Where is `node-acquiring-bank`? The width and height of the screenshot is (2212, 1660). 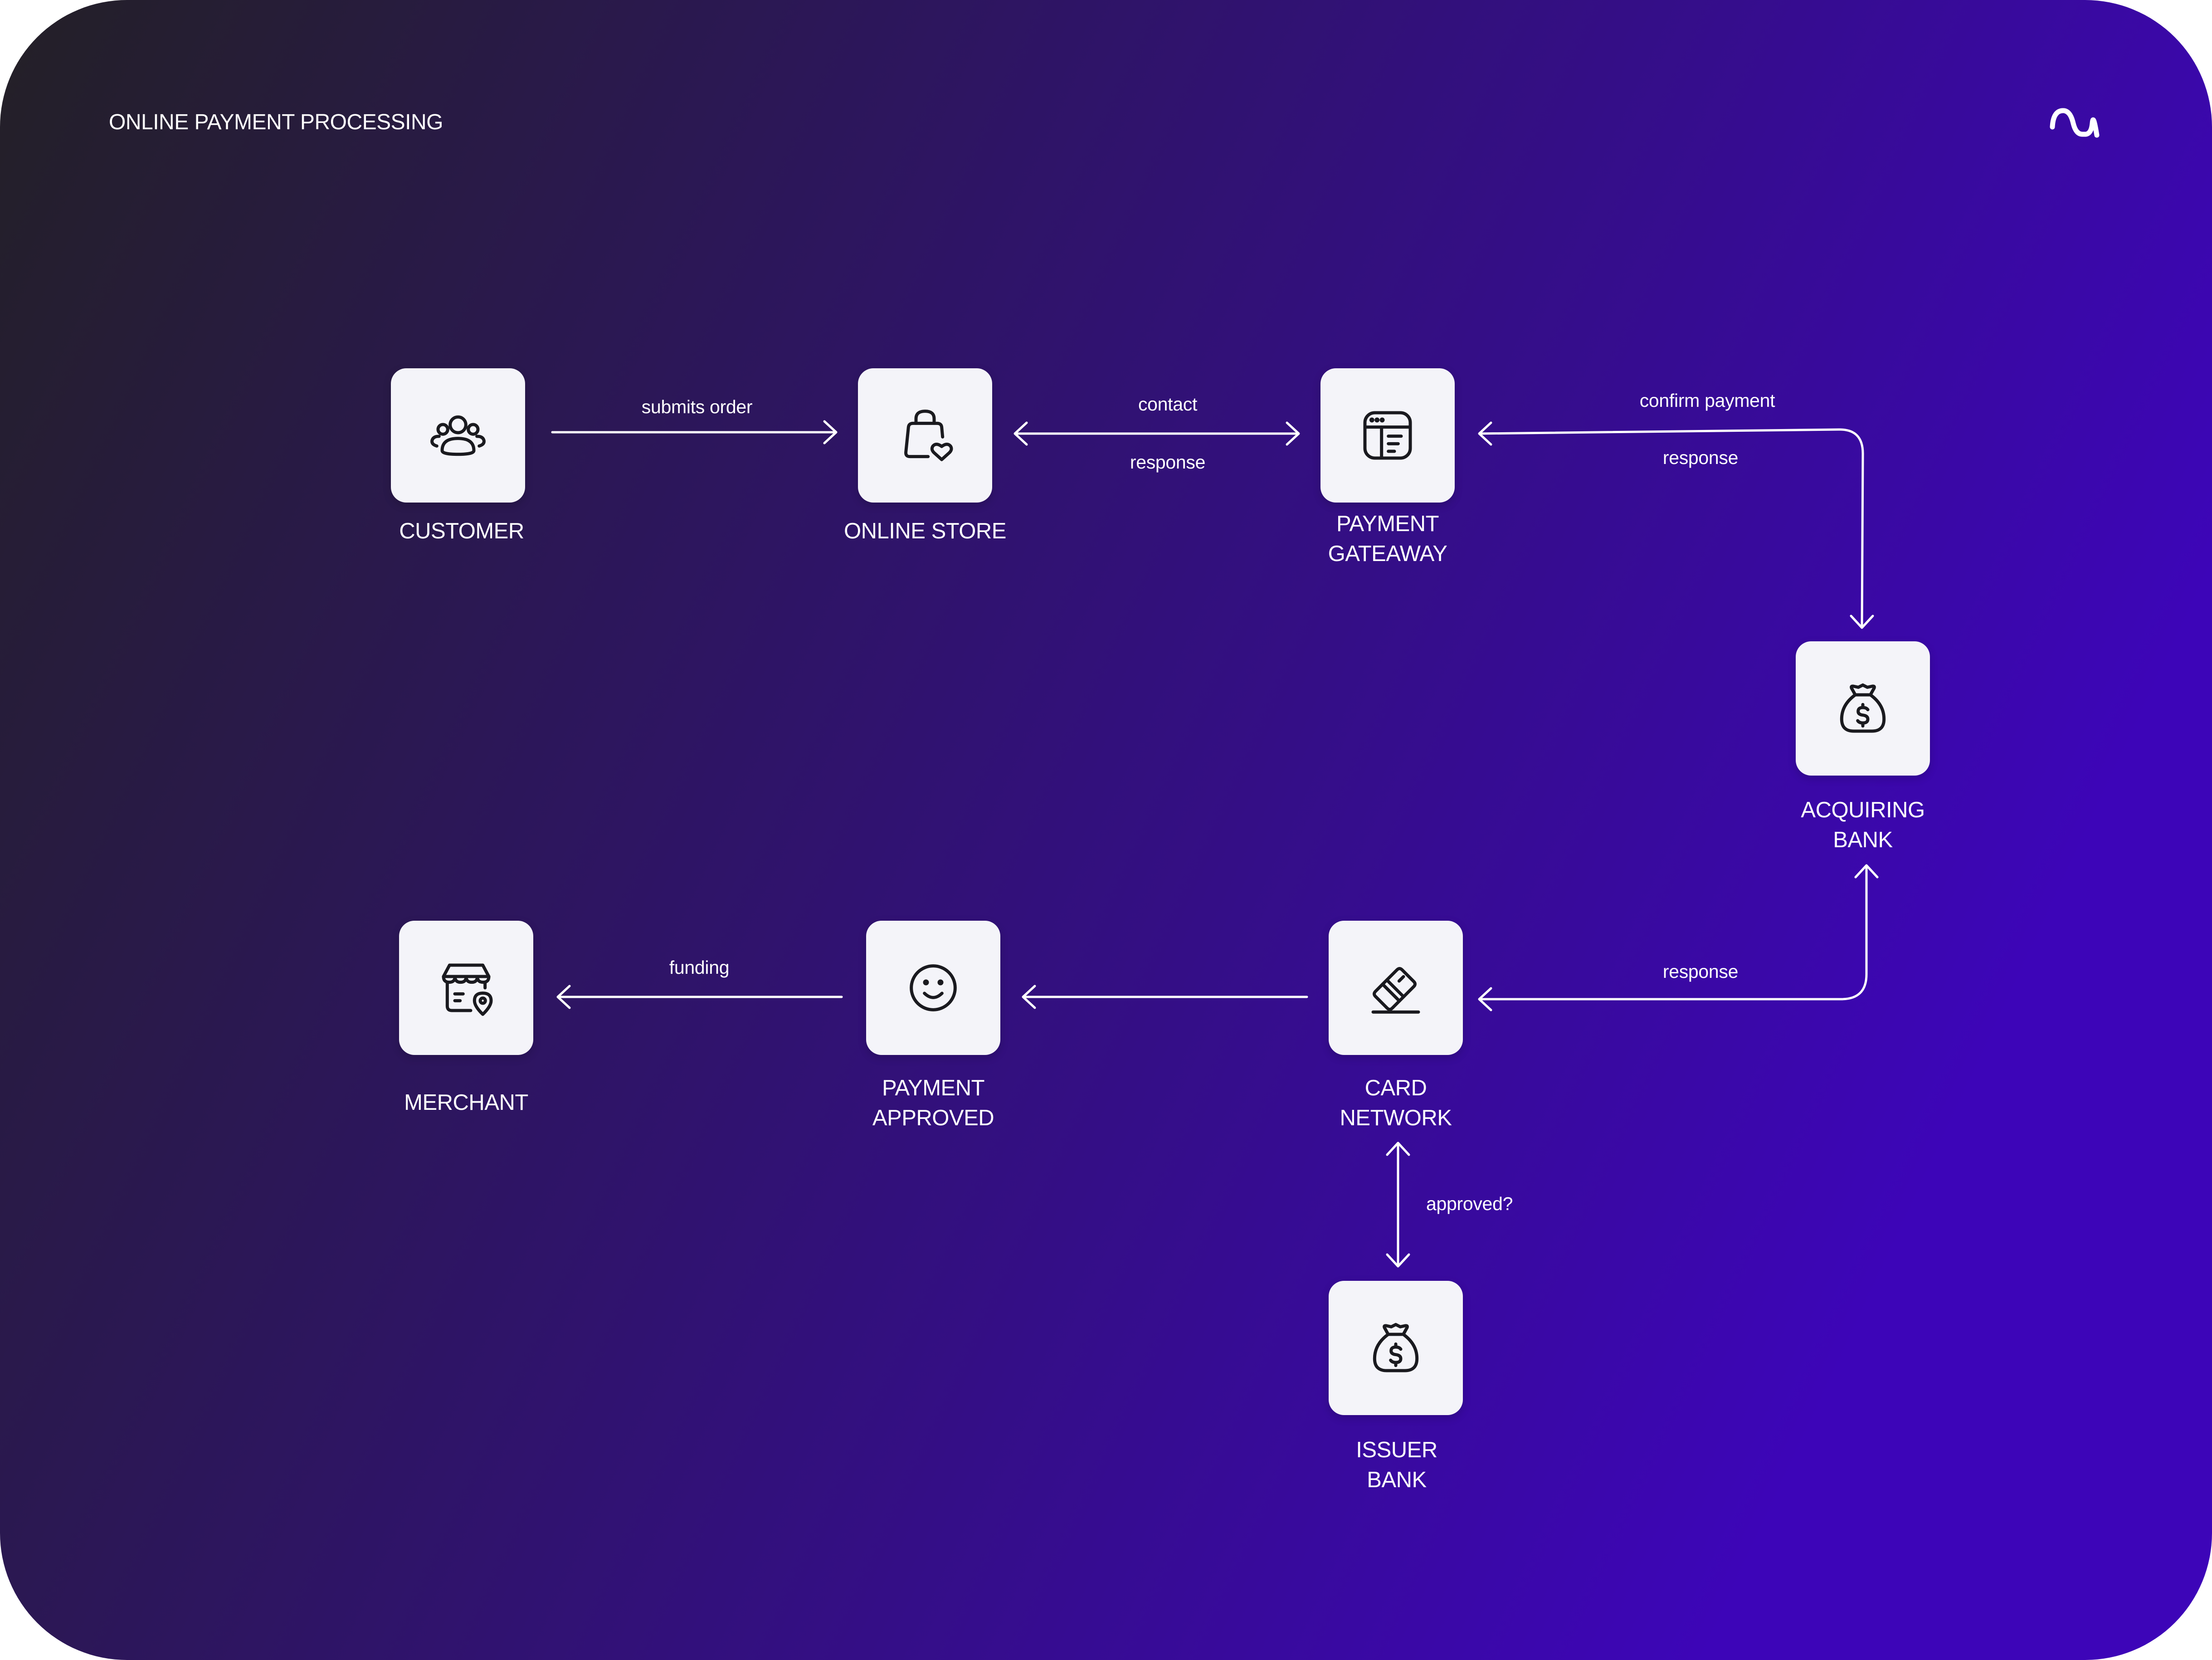
node-acquiring-bank is located at coordinates (1863, 708).